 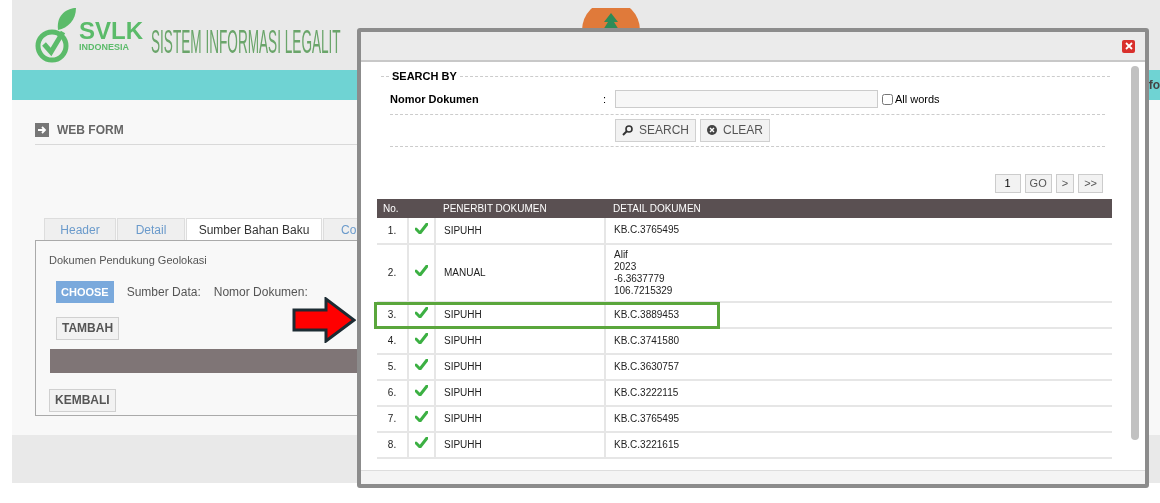 I want to click on column-header: PENERBIT DOKUMEN, so click(x=520, y=208).